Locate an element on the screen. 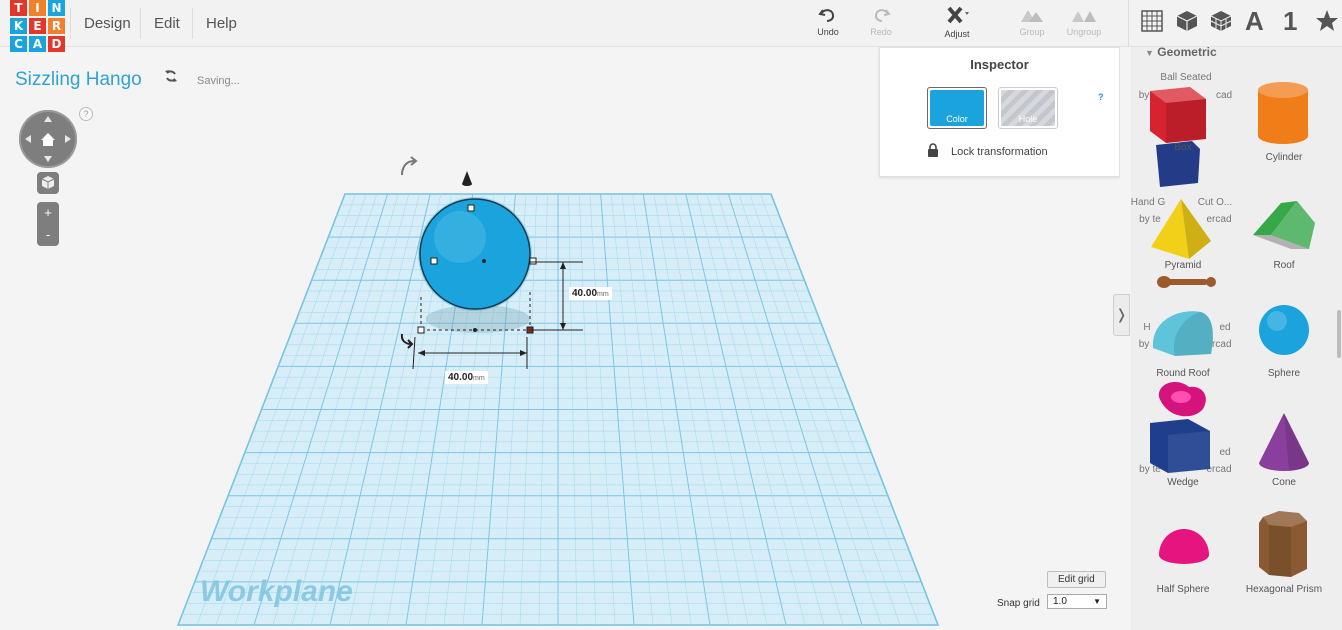 The image size is (1342, 630). bricks-view-icon is located at coordinates (1221, 21).